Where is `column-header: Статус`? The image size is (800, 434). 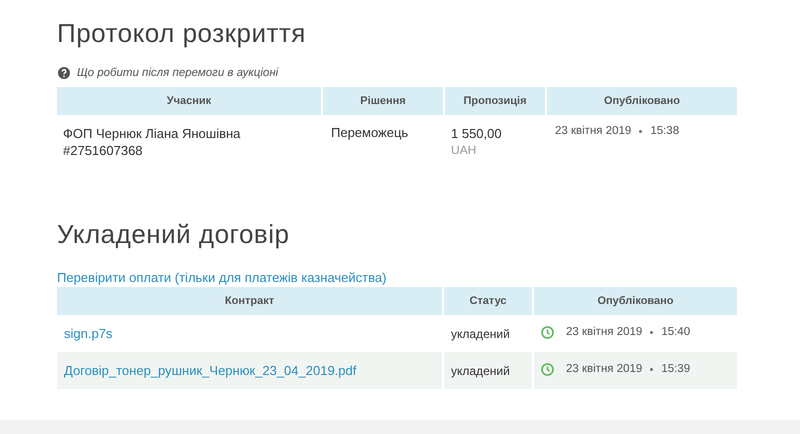
column-header: Статус is located at coordinates (488, 301).